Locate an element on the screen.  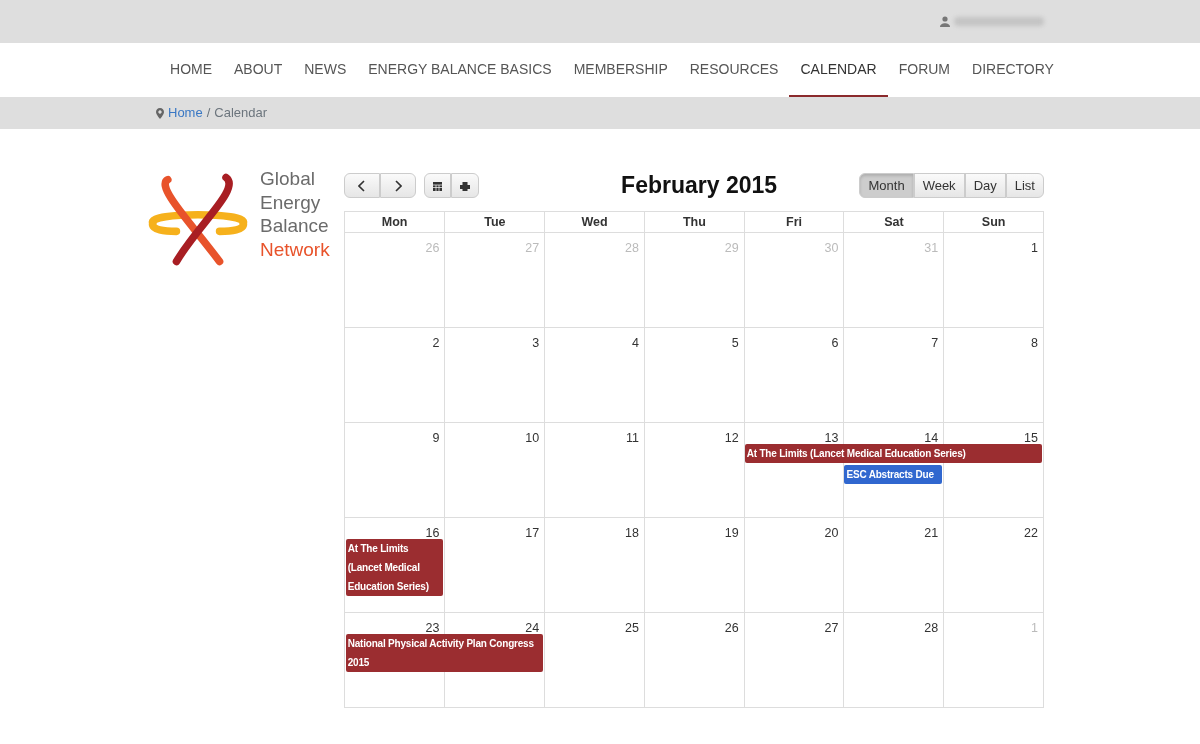
view-tab: Day is located at coordinates (985, 185).